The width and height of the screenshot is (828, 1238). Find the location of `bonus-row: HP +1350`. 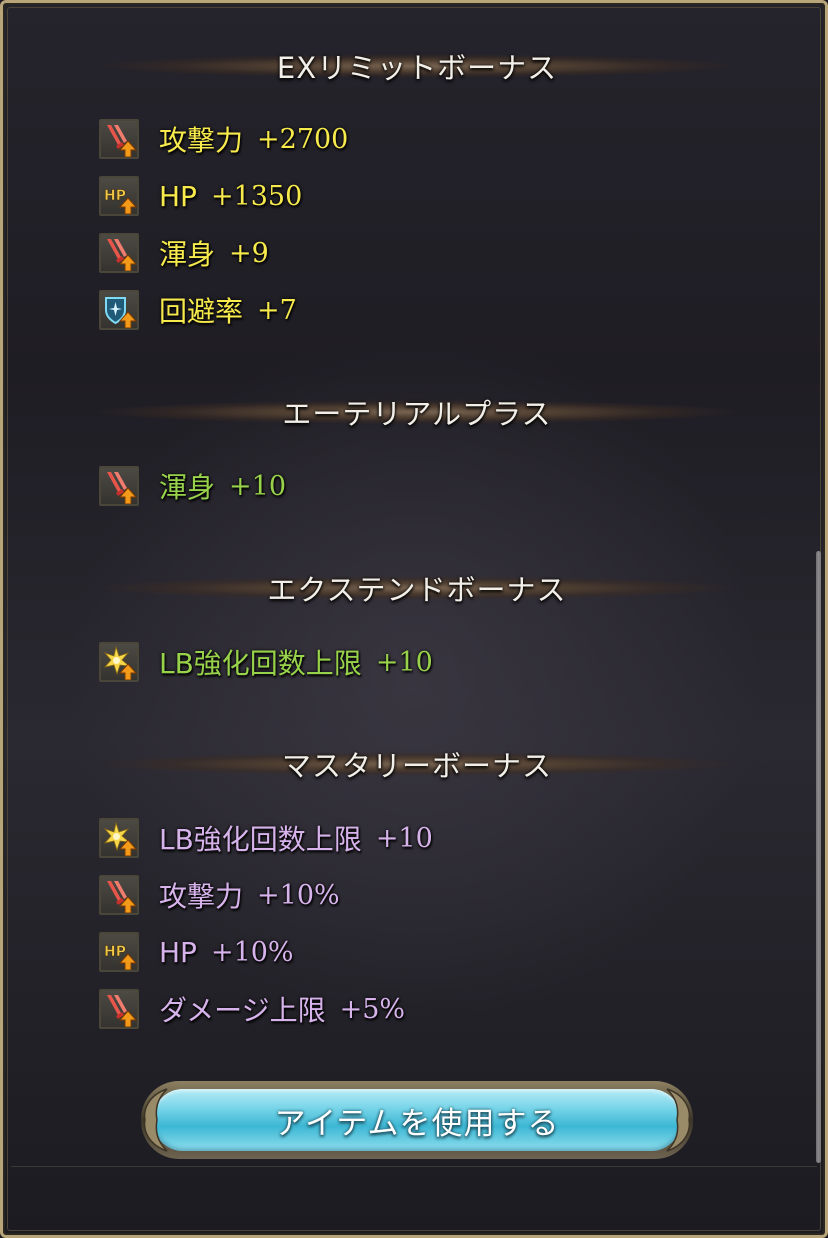

bonus-row: HP +1350 is located at coordinates (200, 196).